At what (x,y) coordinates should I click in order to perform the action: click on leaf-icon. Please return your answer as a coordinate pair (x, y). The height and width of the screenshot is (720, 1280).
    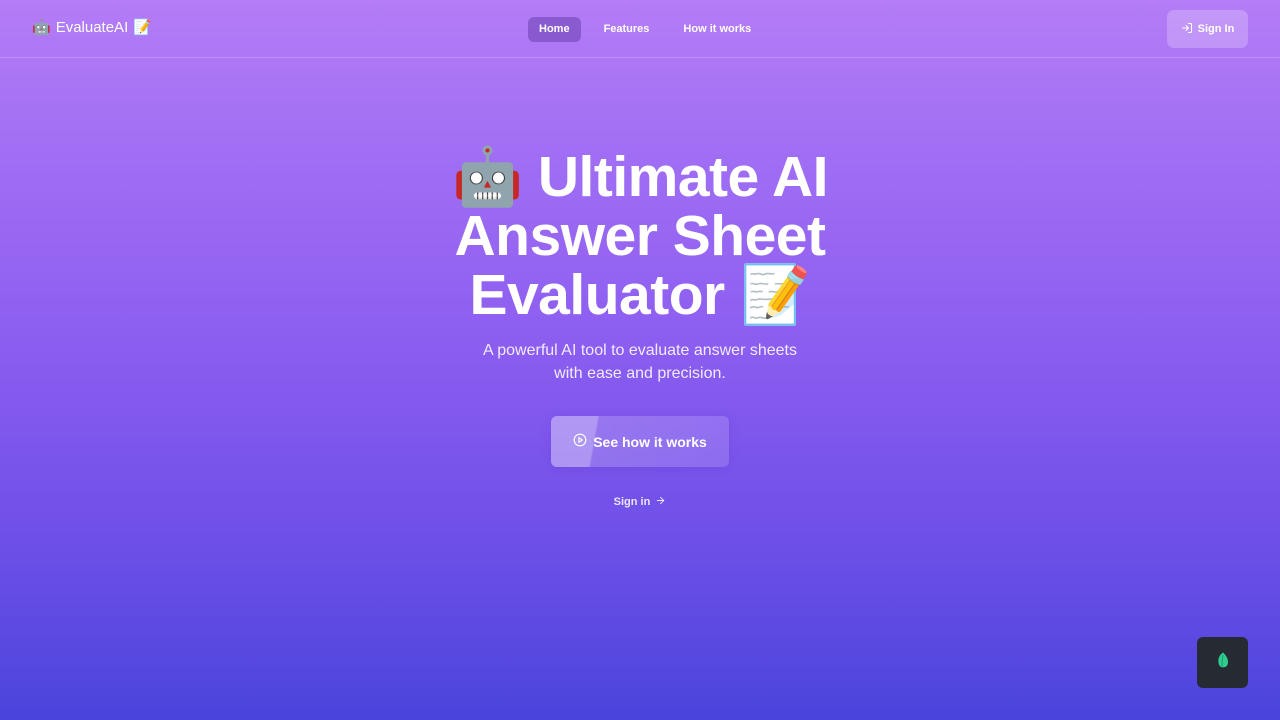
    Looking at the image, I should click on (1223, 662).